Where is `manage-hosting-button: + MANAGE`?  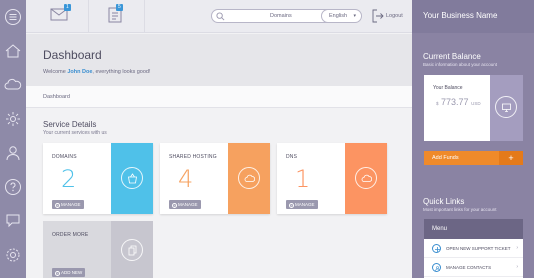
manage-hosting-button: + MANAGE is located at coordinates (185, 204).